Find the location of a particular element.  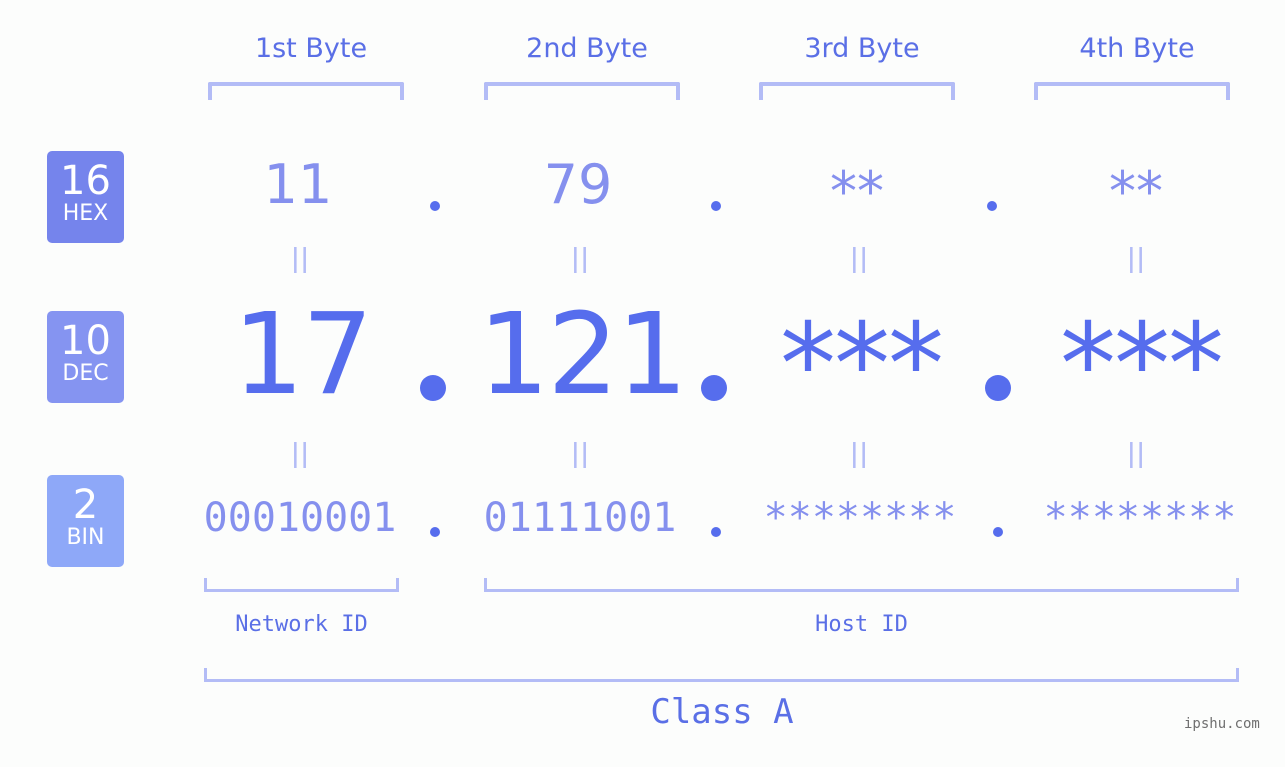

dec-value-2: 121 is located at coordinates (583, 355).